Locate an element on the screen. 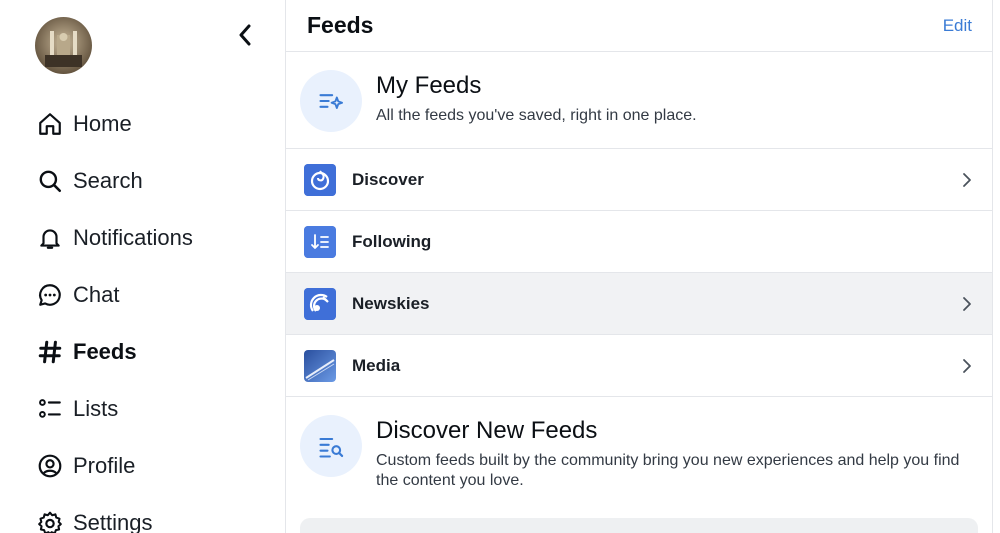  feed-row-following: Following is located at coordinates (639, 242).